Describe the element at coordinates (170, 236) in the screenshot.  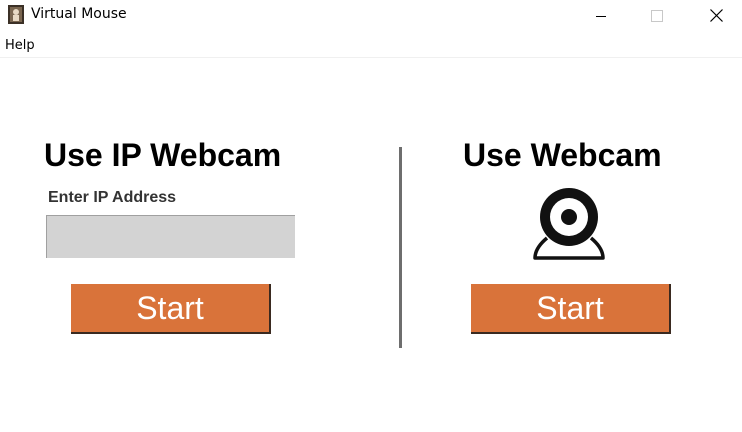
I see `ip-address-input` at that location.